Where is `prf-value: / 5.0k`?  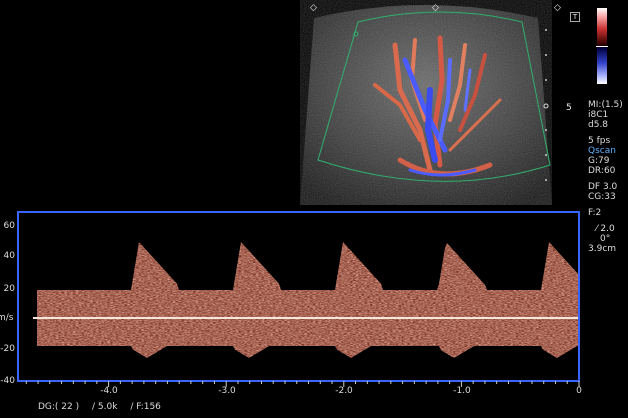 prf-value: / 5.0k is located at coordinates (105, 407).